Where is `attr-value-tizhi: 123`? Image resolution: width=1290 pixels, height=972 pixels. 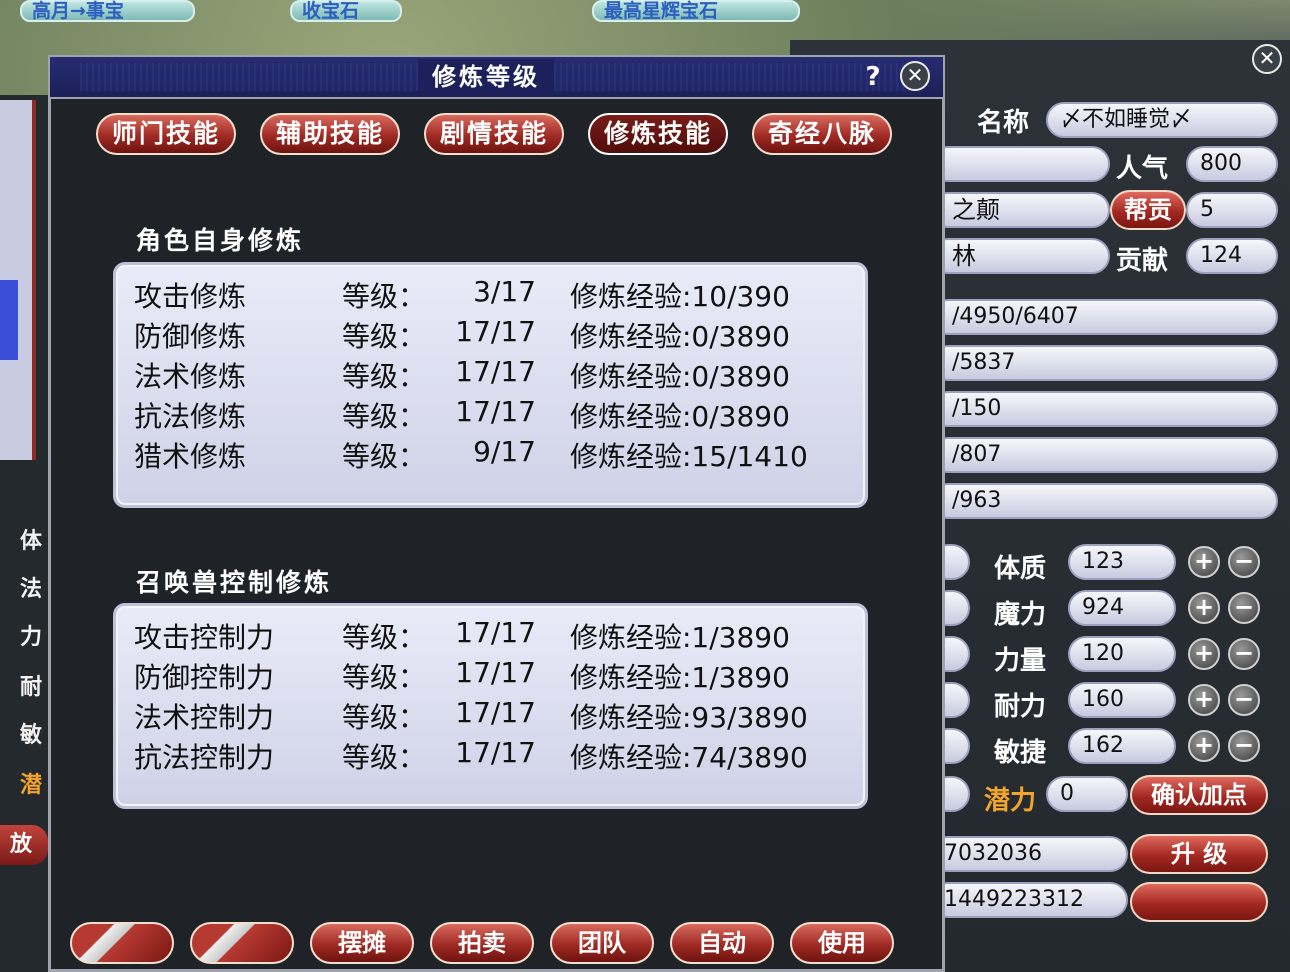
attr-value-tizhi: 123 is located at coordinates (1122, 562).